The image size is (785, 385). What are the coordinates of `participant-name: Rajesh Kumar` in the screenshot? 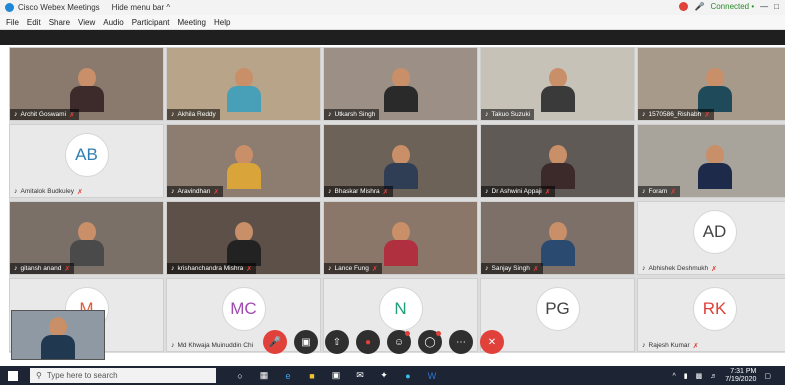 It's located at (669, 345).